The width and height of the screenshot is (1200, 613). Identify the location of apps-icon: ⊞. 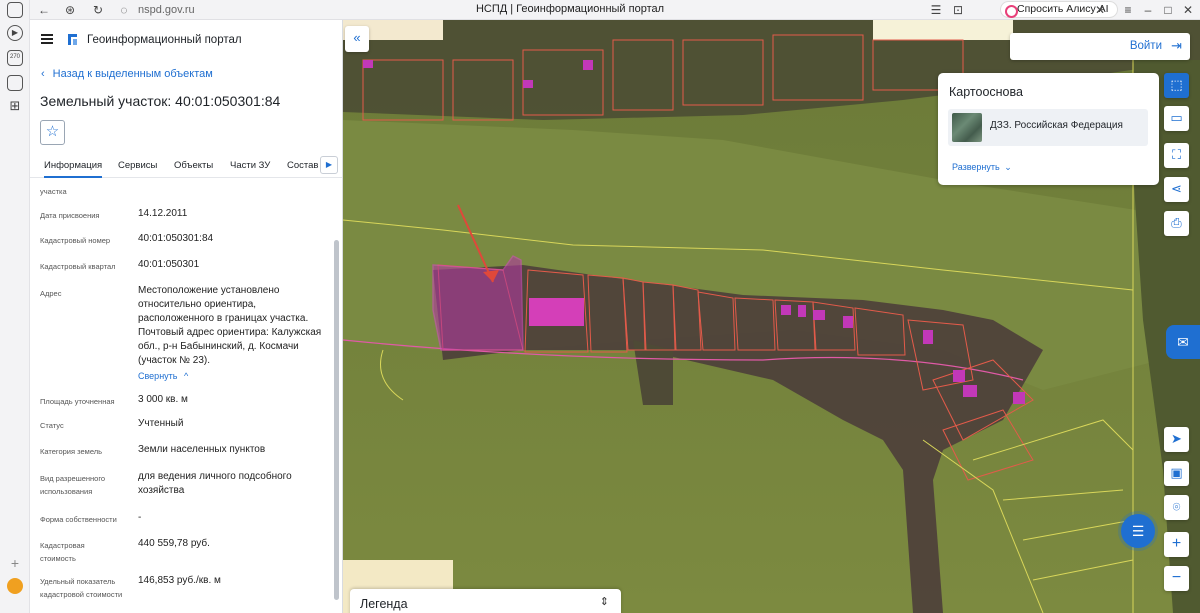
(15, 106).